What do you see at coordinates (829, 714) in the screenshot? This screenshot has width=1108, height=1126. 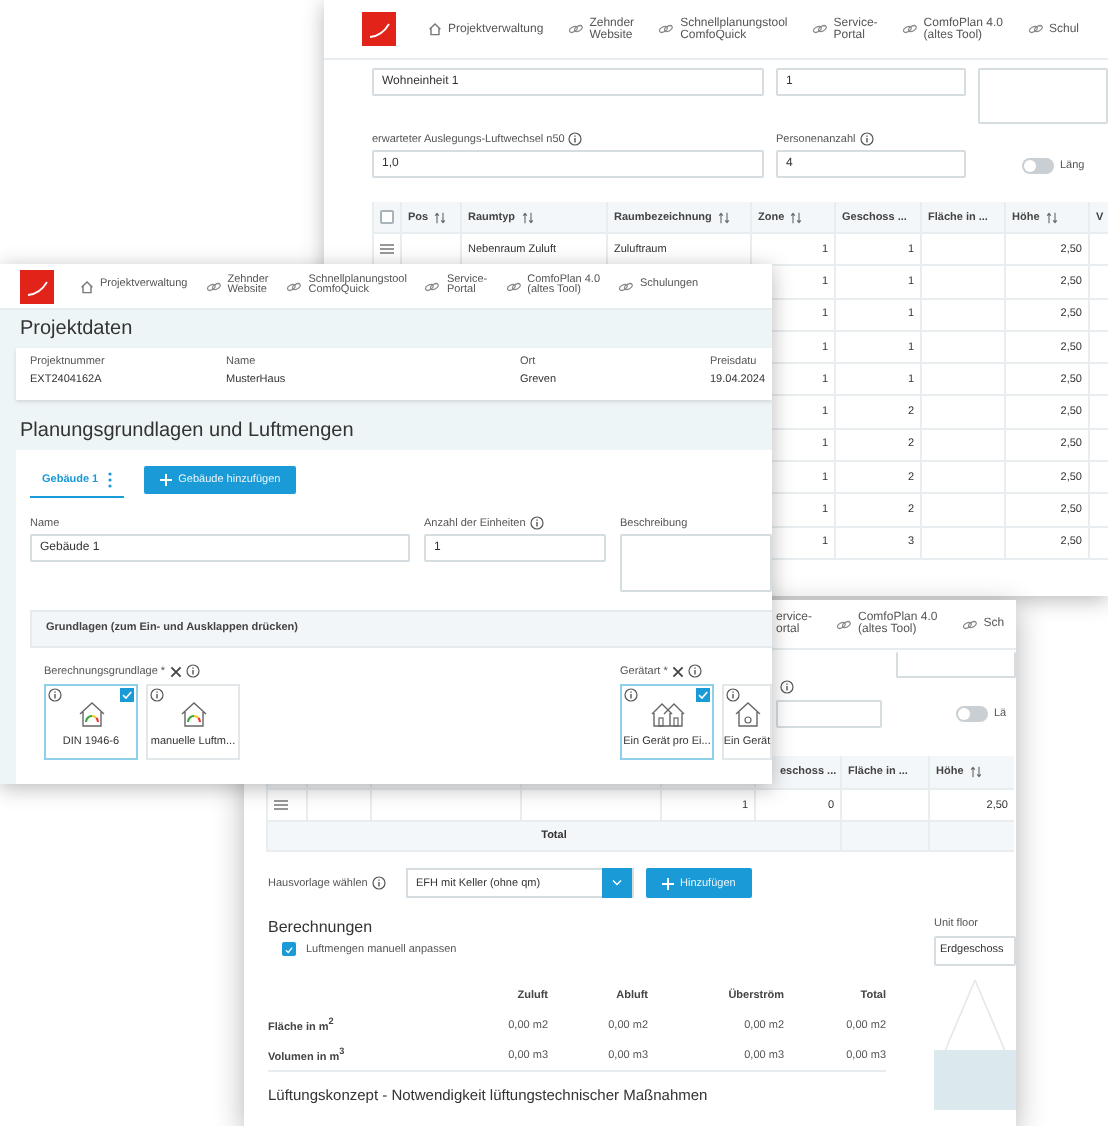 I see `persons-field` at bounding box center [829, 714].